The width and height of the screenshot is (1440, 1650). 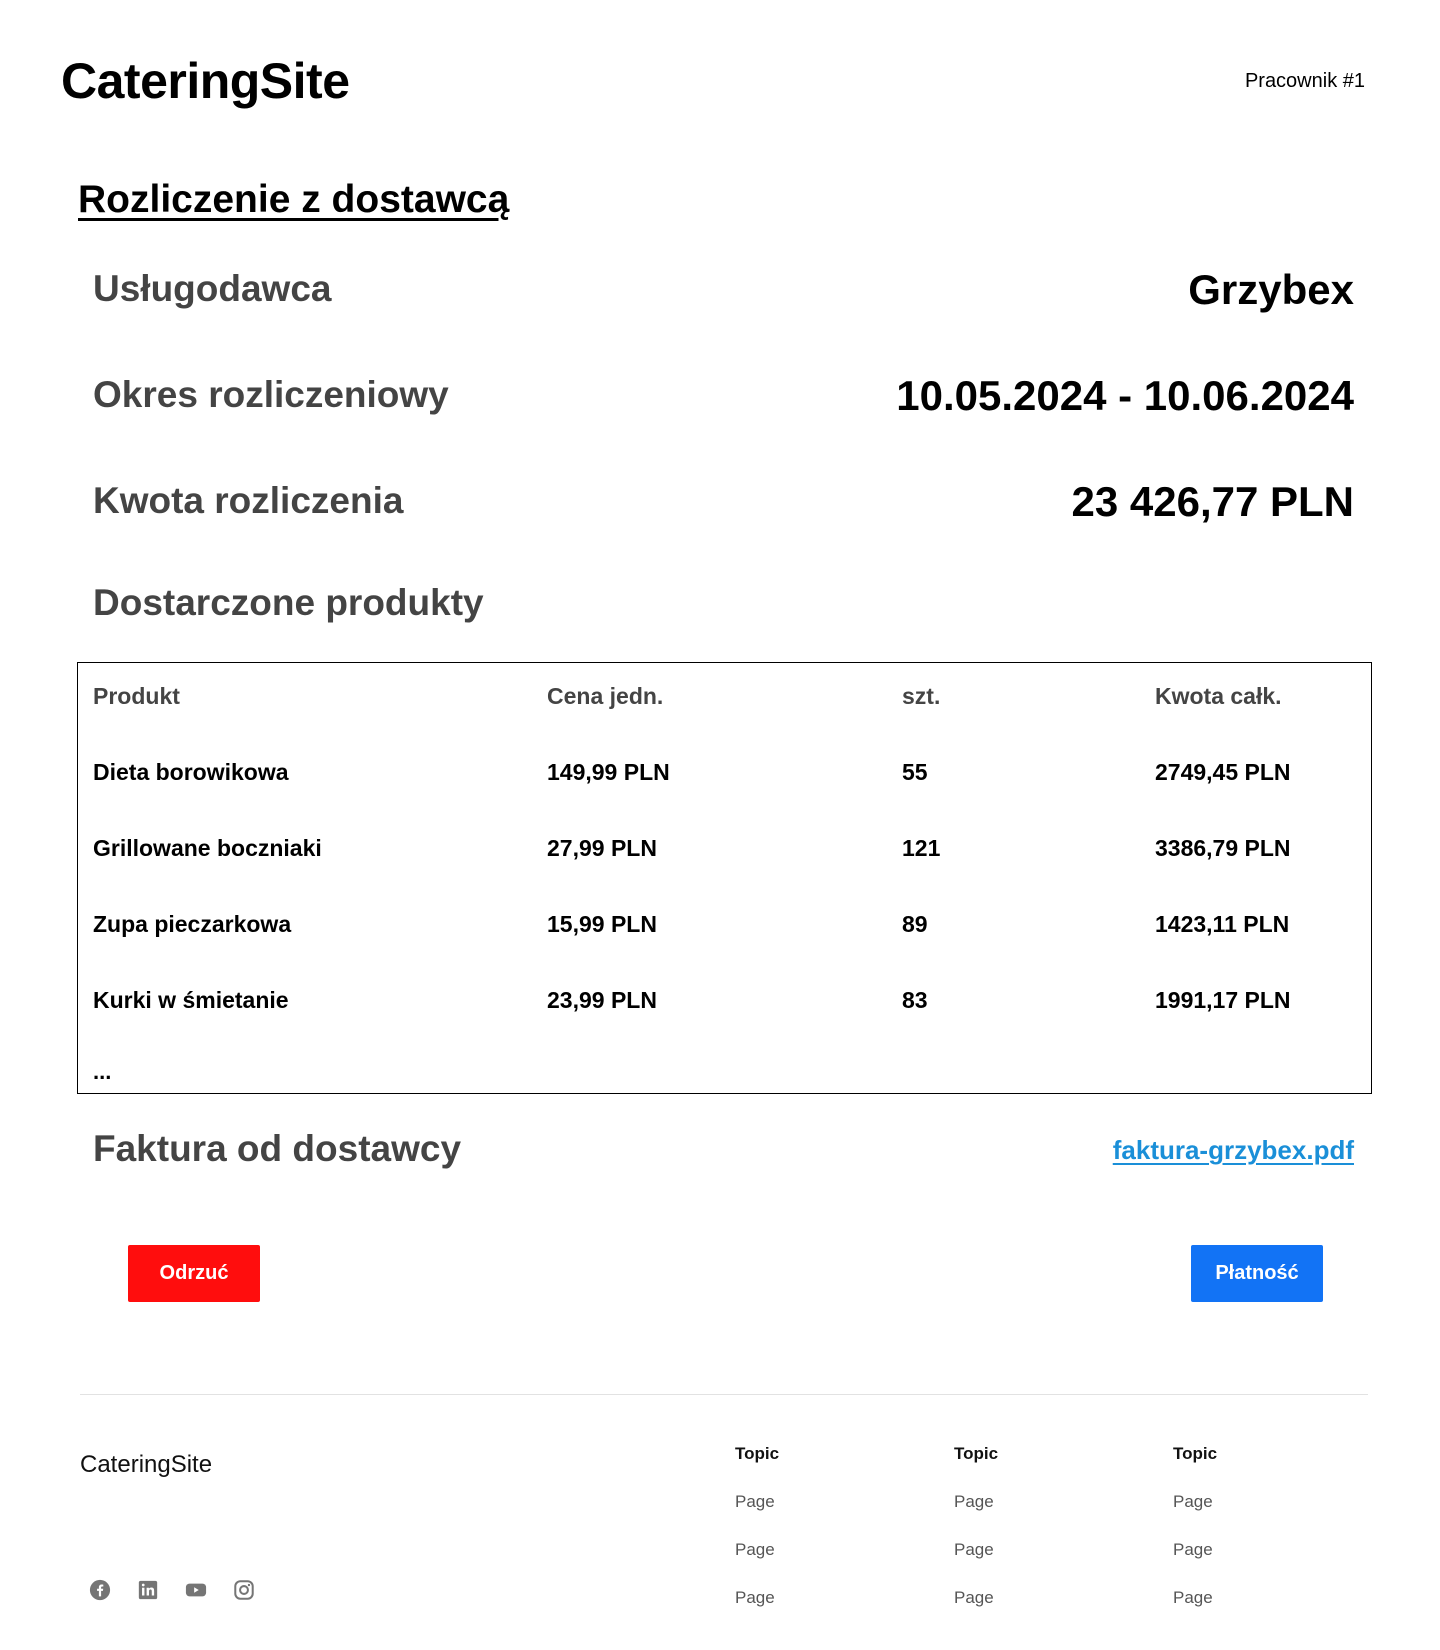 What do you see at coordinates (191, 1000) in the screenshot?
I see `product-name: Kurki w śmietanie` at bounding box center [191, 1000].